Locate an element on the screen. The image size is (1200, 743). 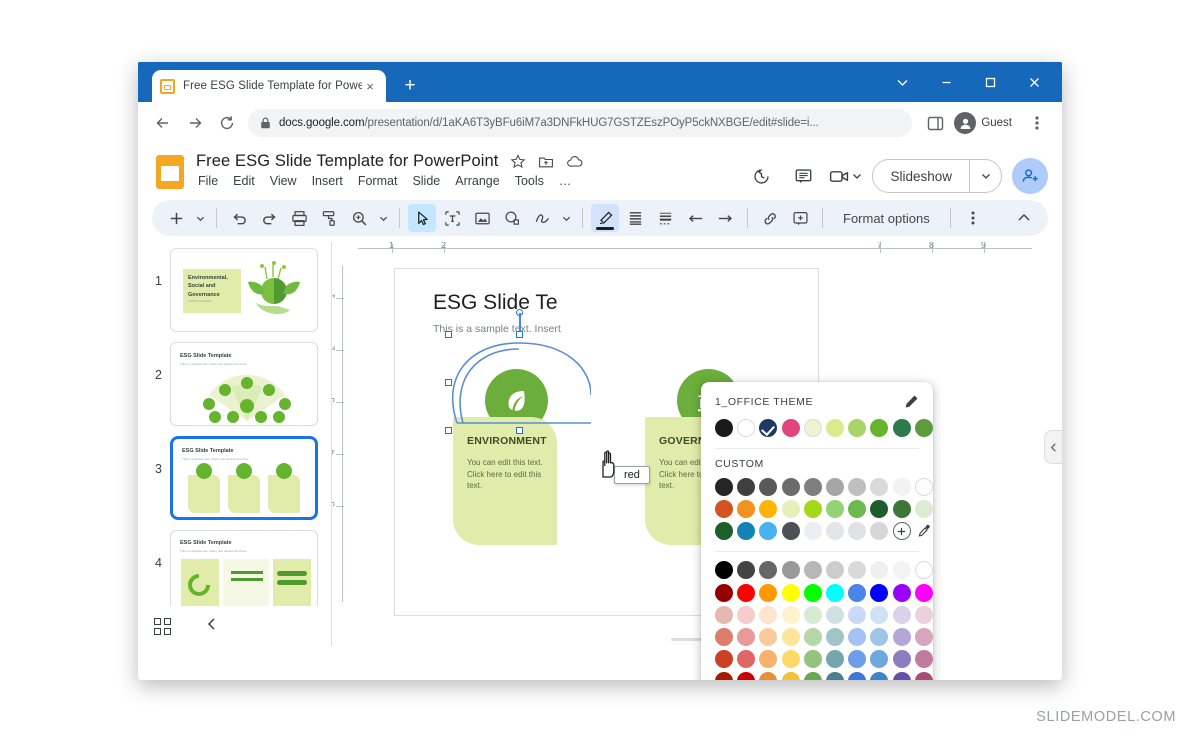
back-button is located at coordinates (163, 123).